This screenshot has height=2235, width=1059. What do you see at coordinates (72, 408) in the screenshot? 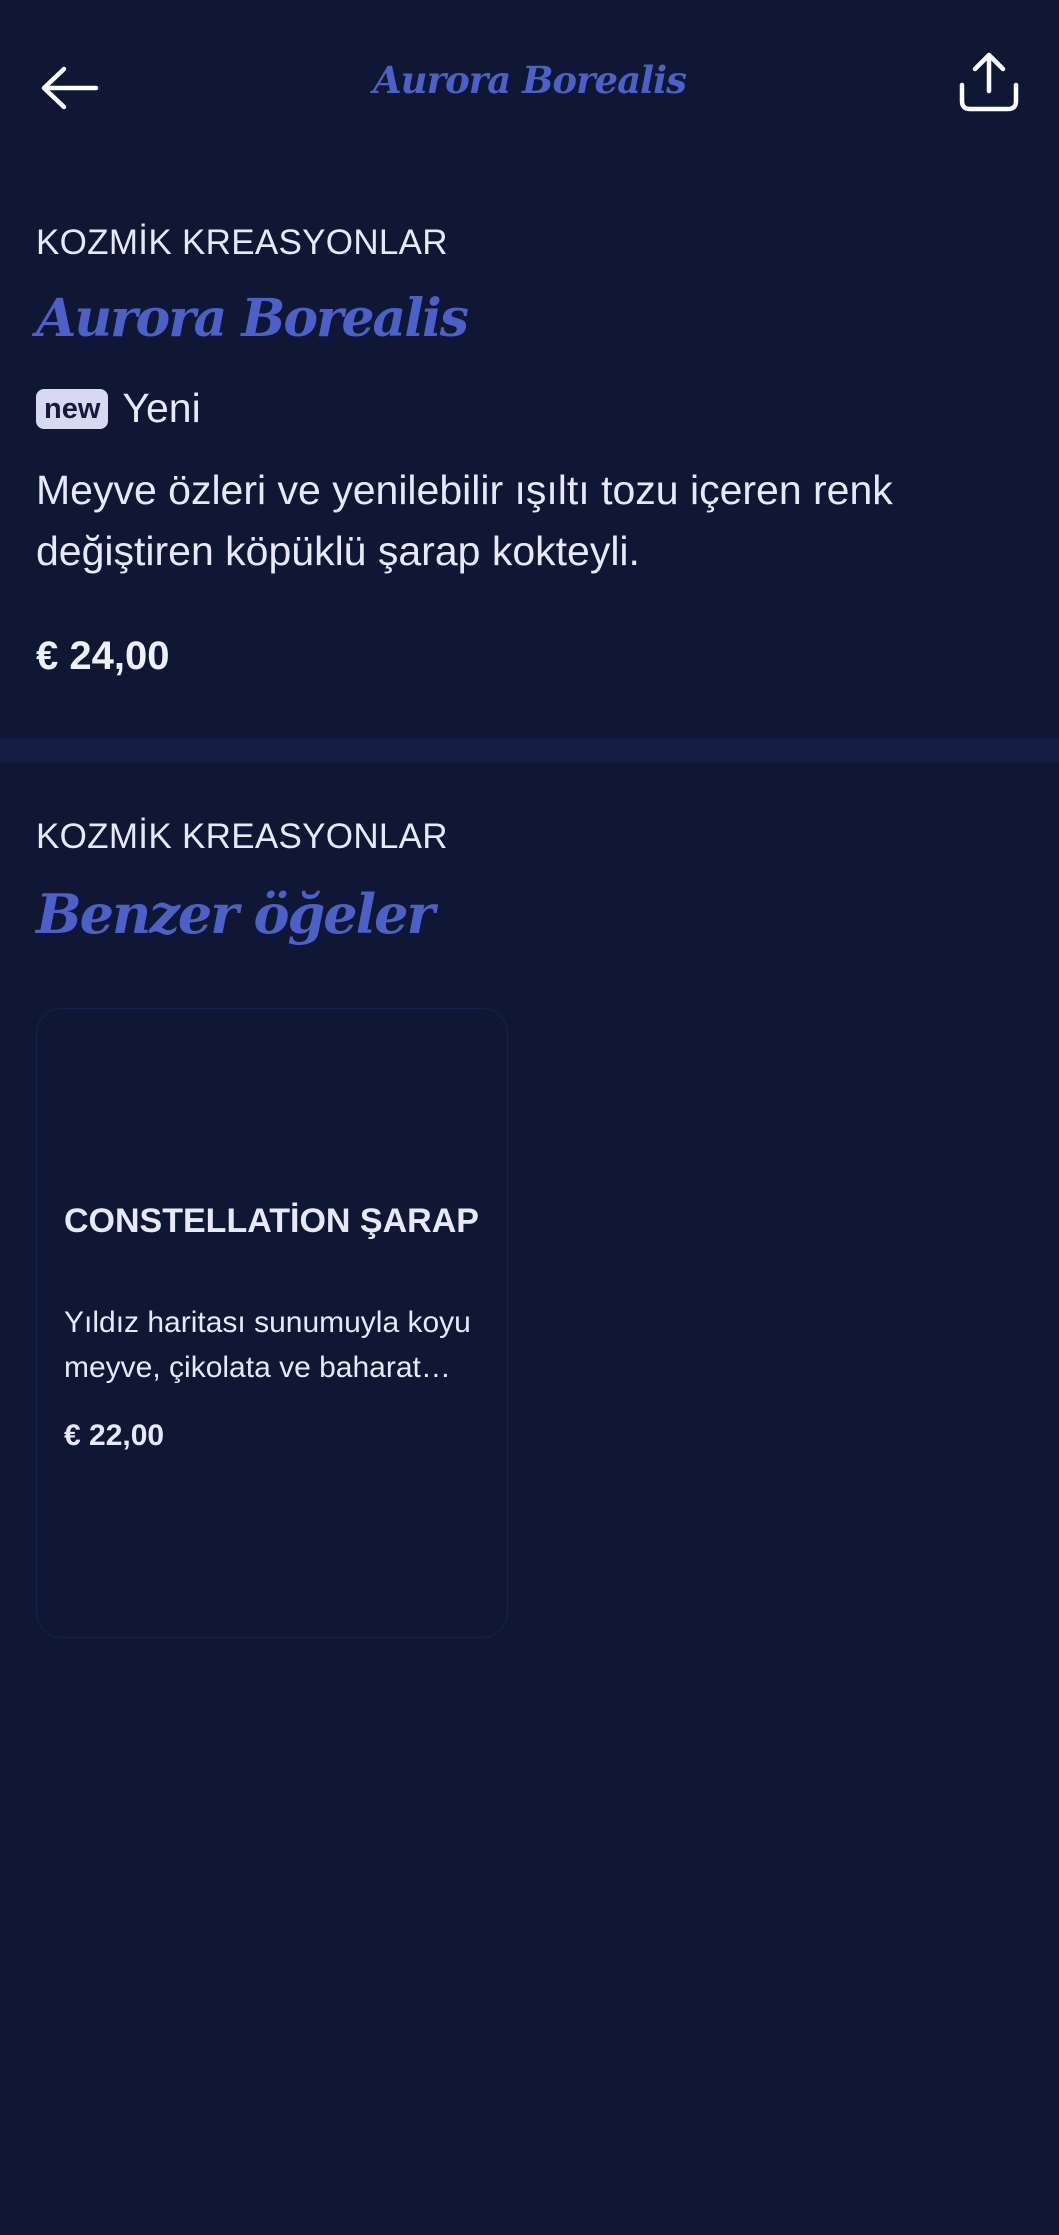
I see `new-badge: new` at bounding box center [72, 408].